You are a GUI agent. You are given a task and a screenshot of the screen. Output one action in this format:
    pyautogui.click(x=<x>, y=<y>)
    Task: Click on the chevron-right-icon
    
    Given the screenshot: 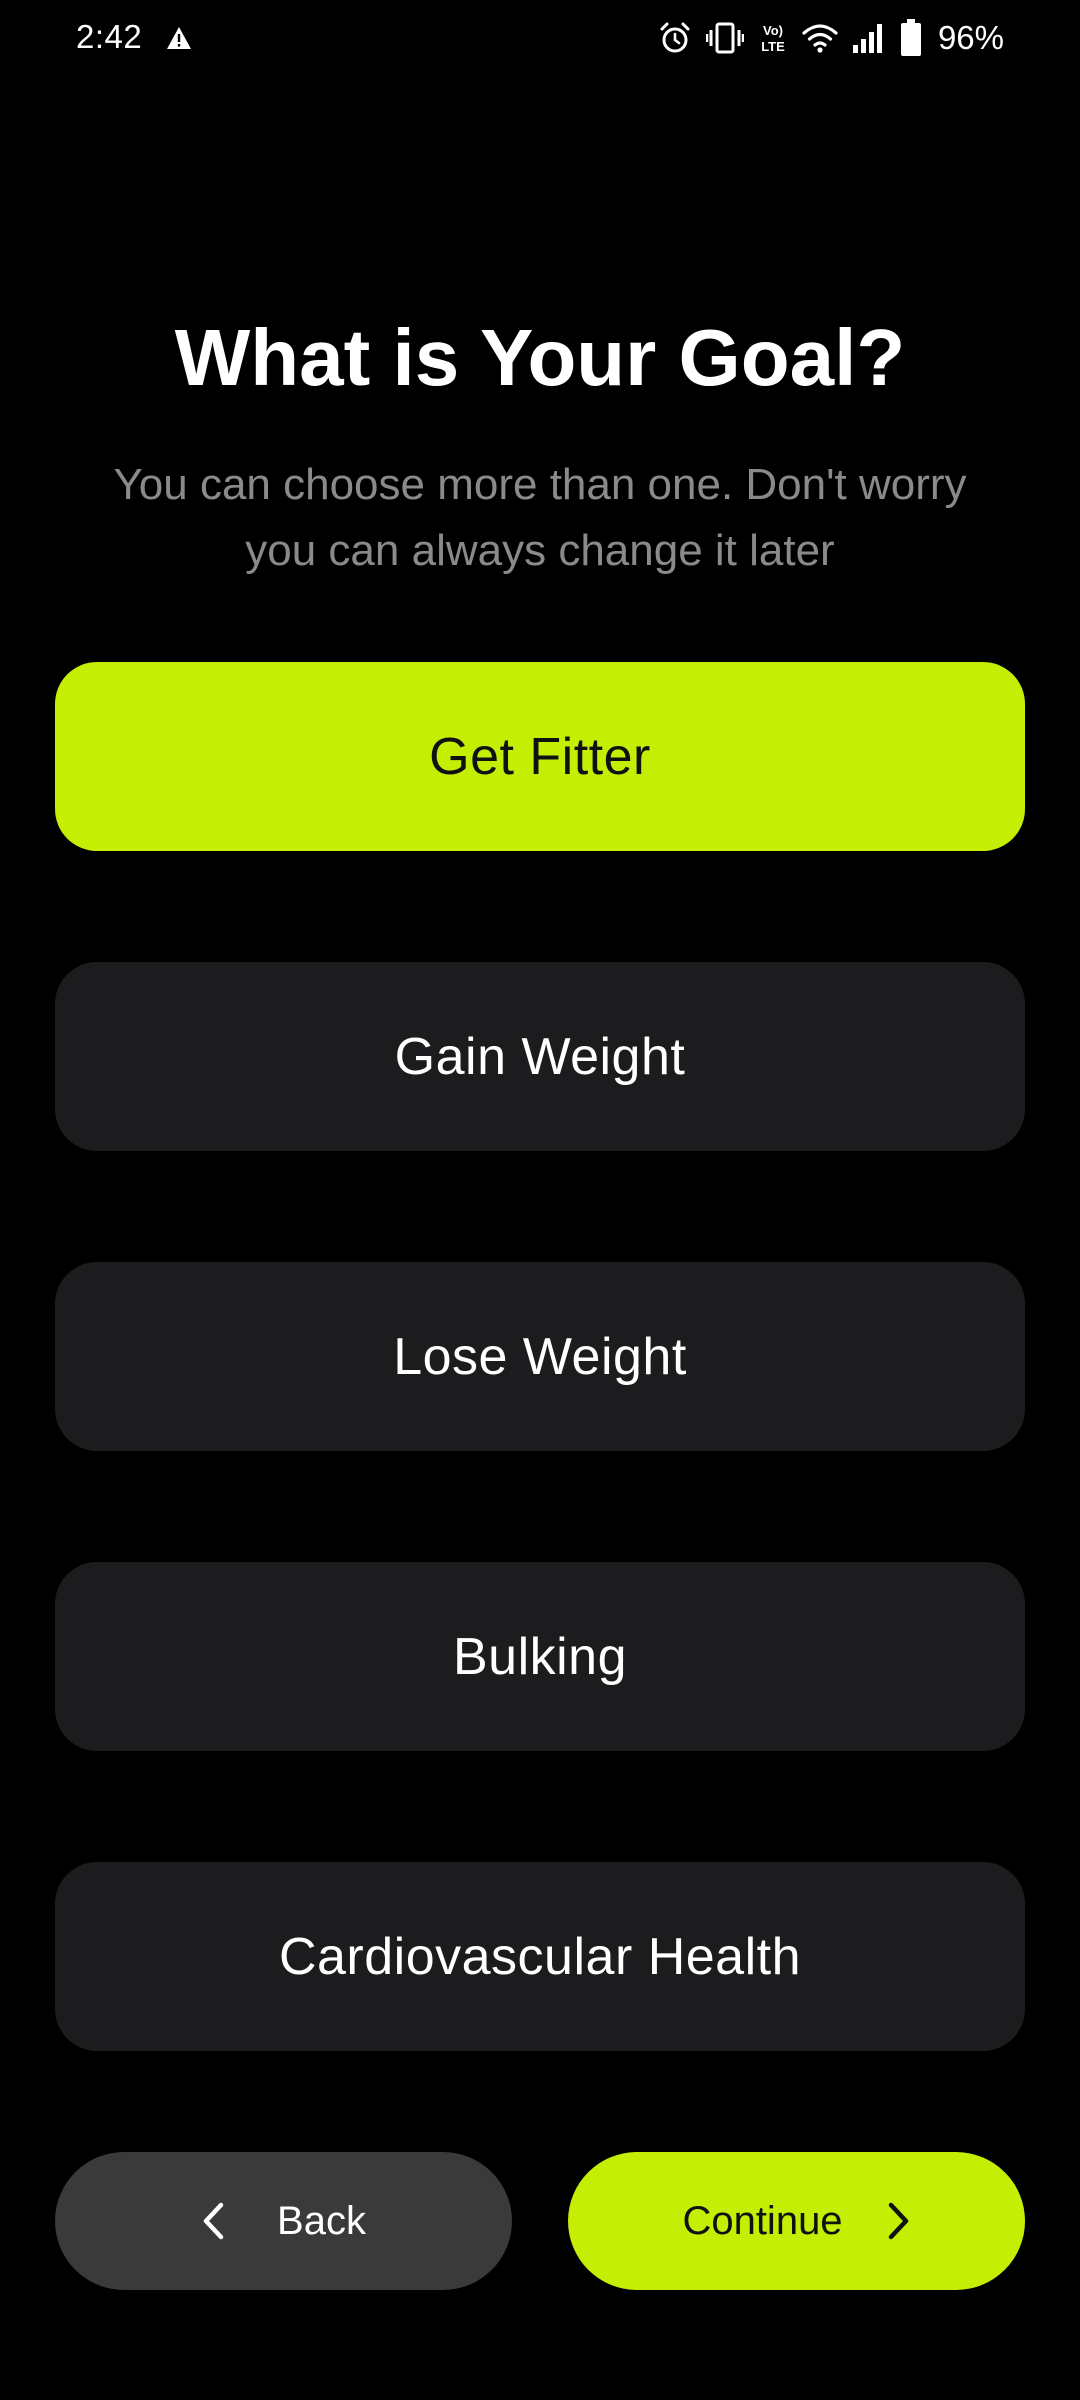 What is the action you would take?
    pyautogui.click(x=898, y=2221)
    